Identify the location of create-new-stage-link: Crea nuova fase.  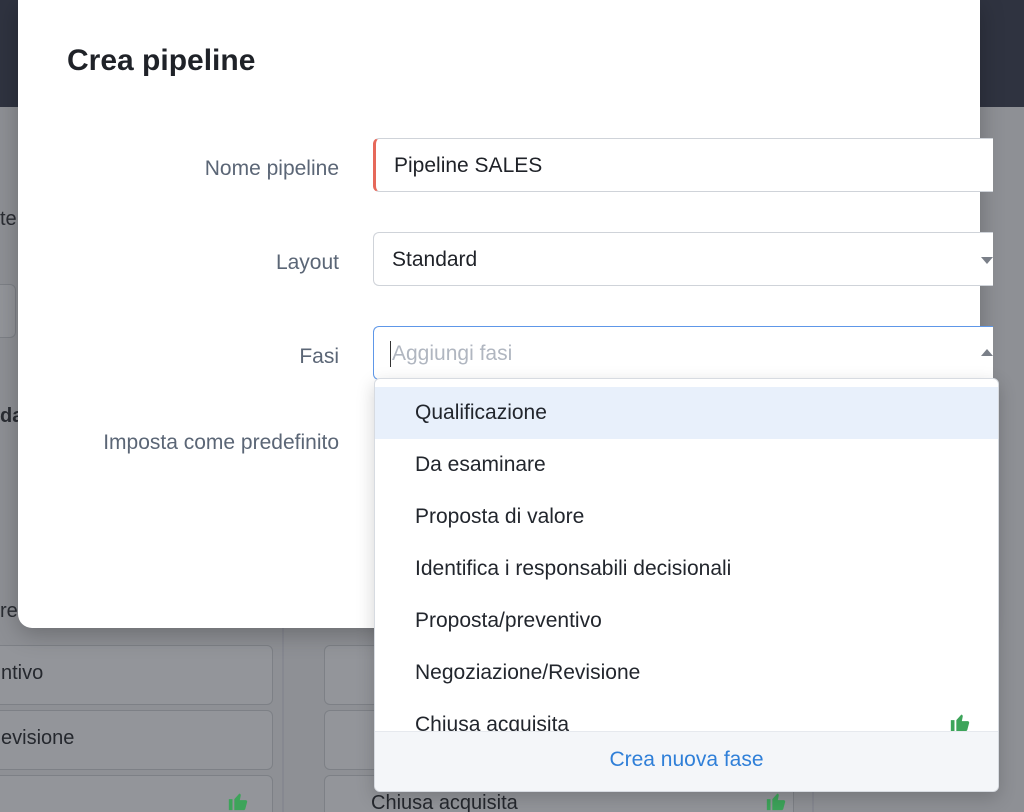
(686, 760).